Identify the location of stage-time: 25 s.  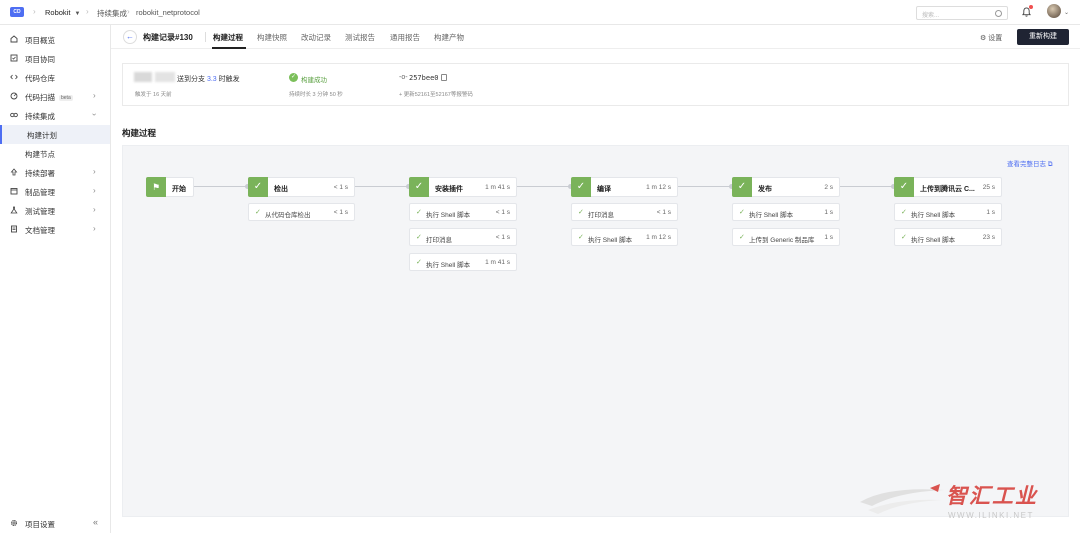
(988, 187).